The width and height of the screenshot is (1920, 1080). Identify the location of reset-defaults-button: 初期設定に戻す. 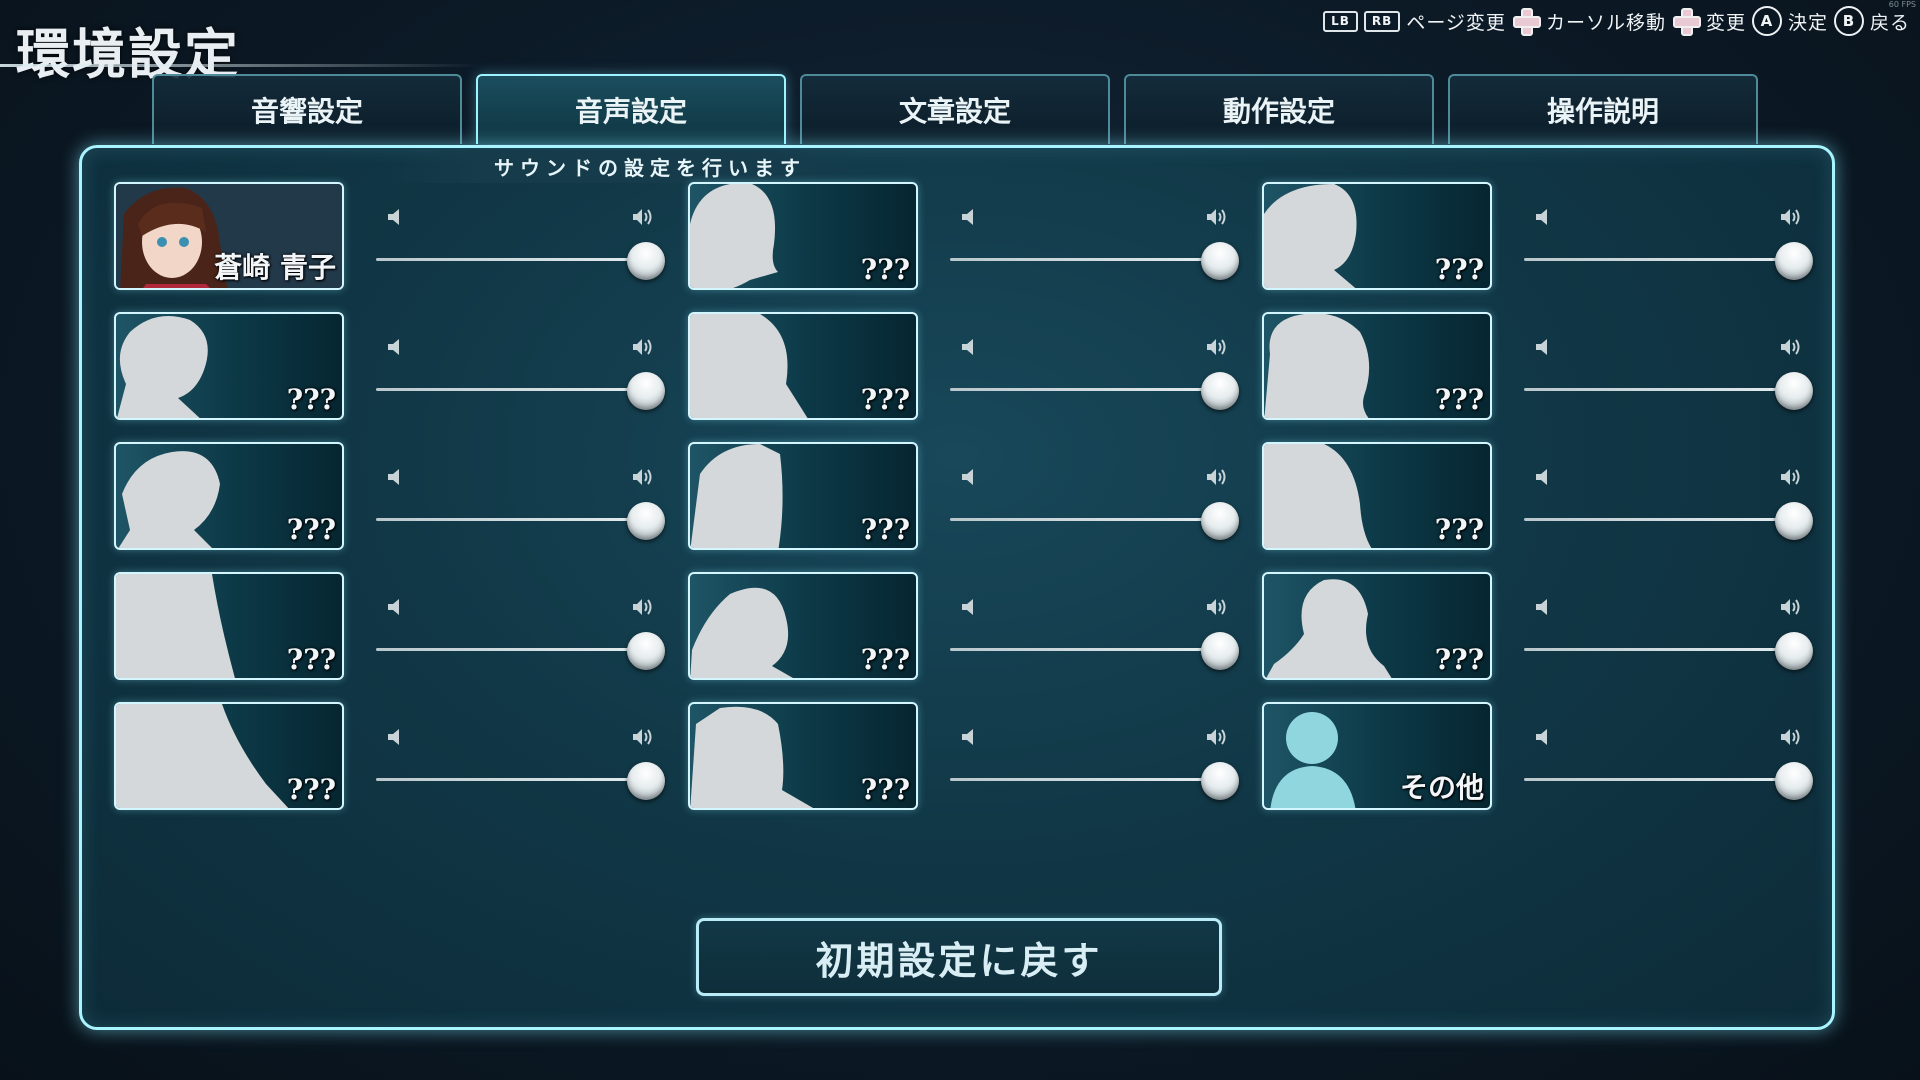
(959, 957).